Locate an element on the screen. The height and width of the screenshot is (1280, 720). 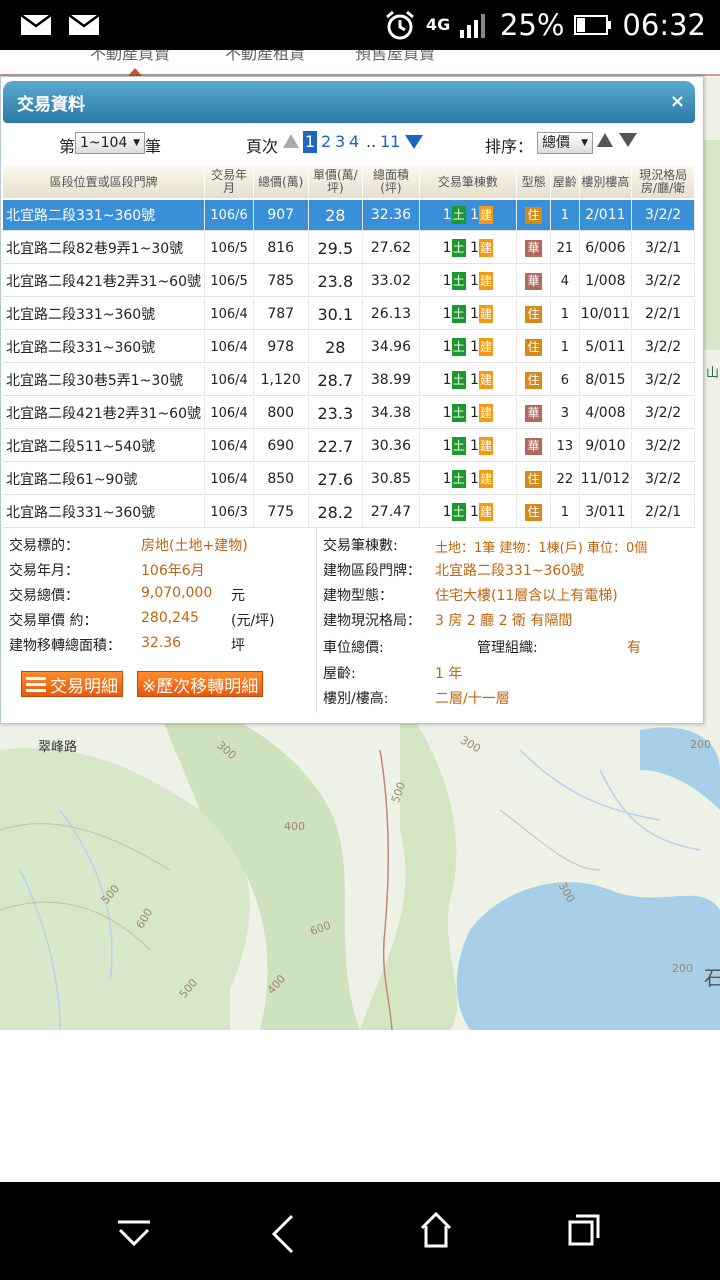
area-label: 建物移轉總面積： is located at coordinates (65, 646).